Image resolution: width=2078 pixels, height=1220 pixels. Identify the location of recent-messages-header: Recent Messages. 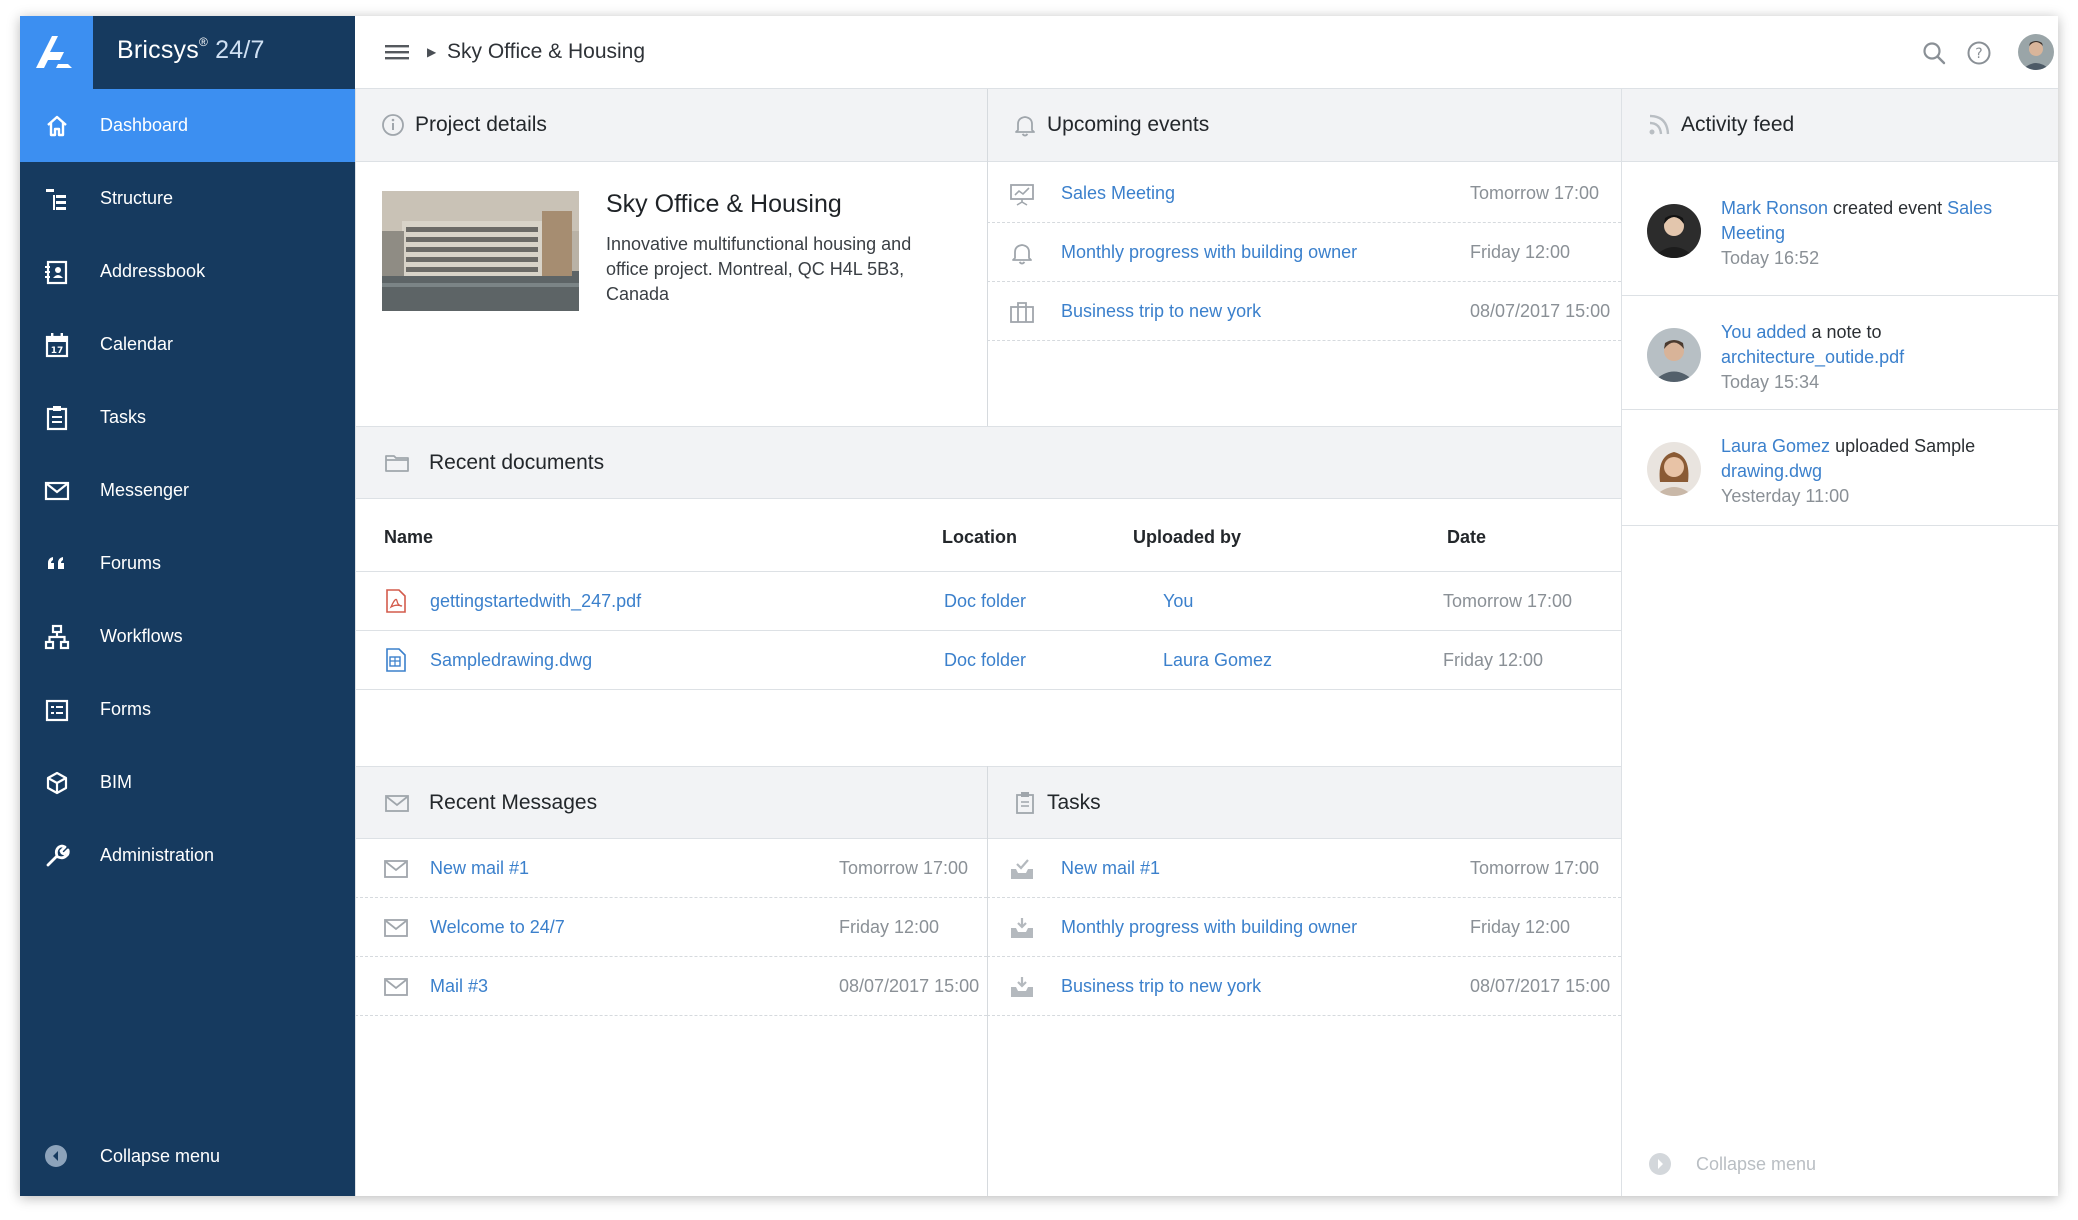
(671, 802).